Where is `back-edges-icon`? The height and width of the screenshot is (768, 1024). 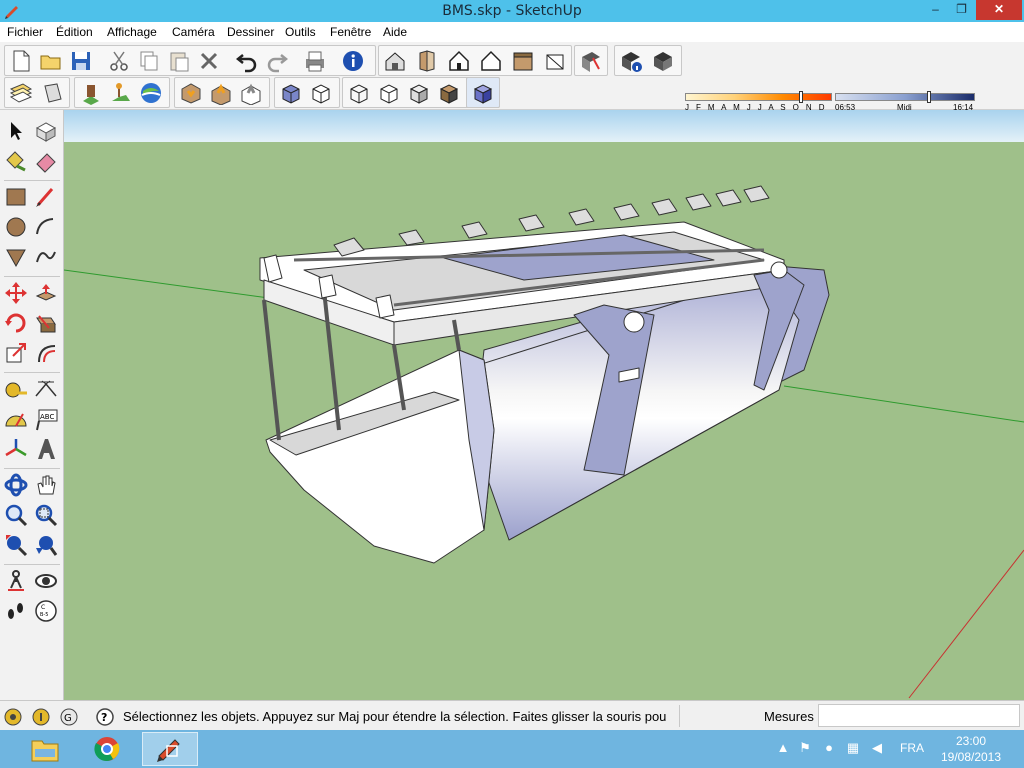 back-edges-icon is located at coordinates (321, 93).